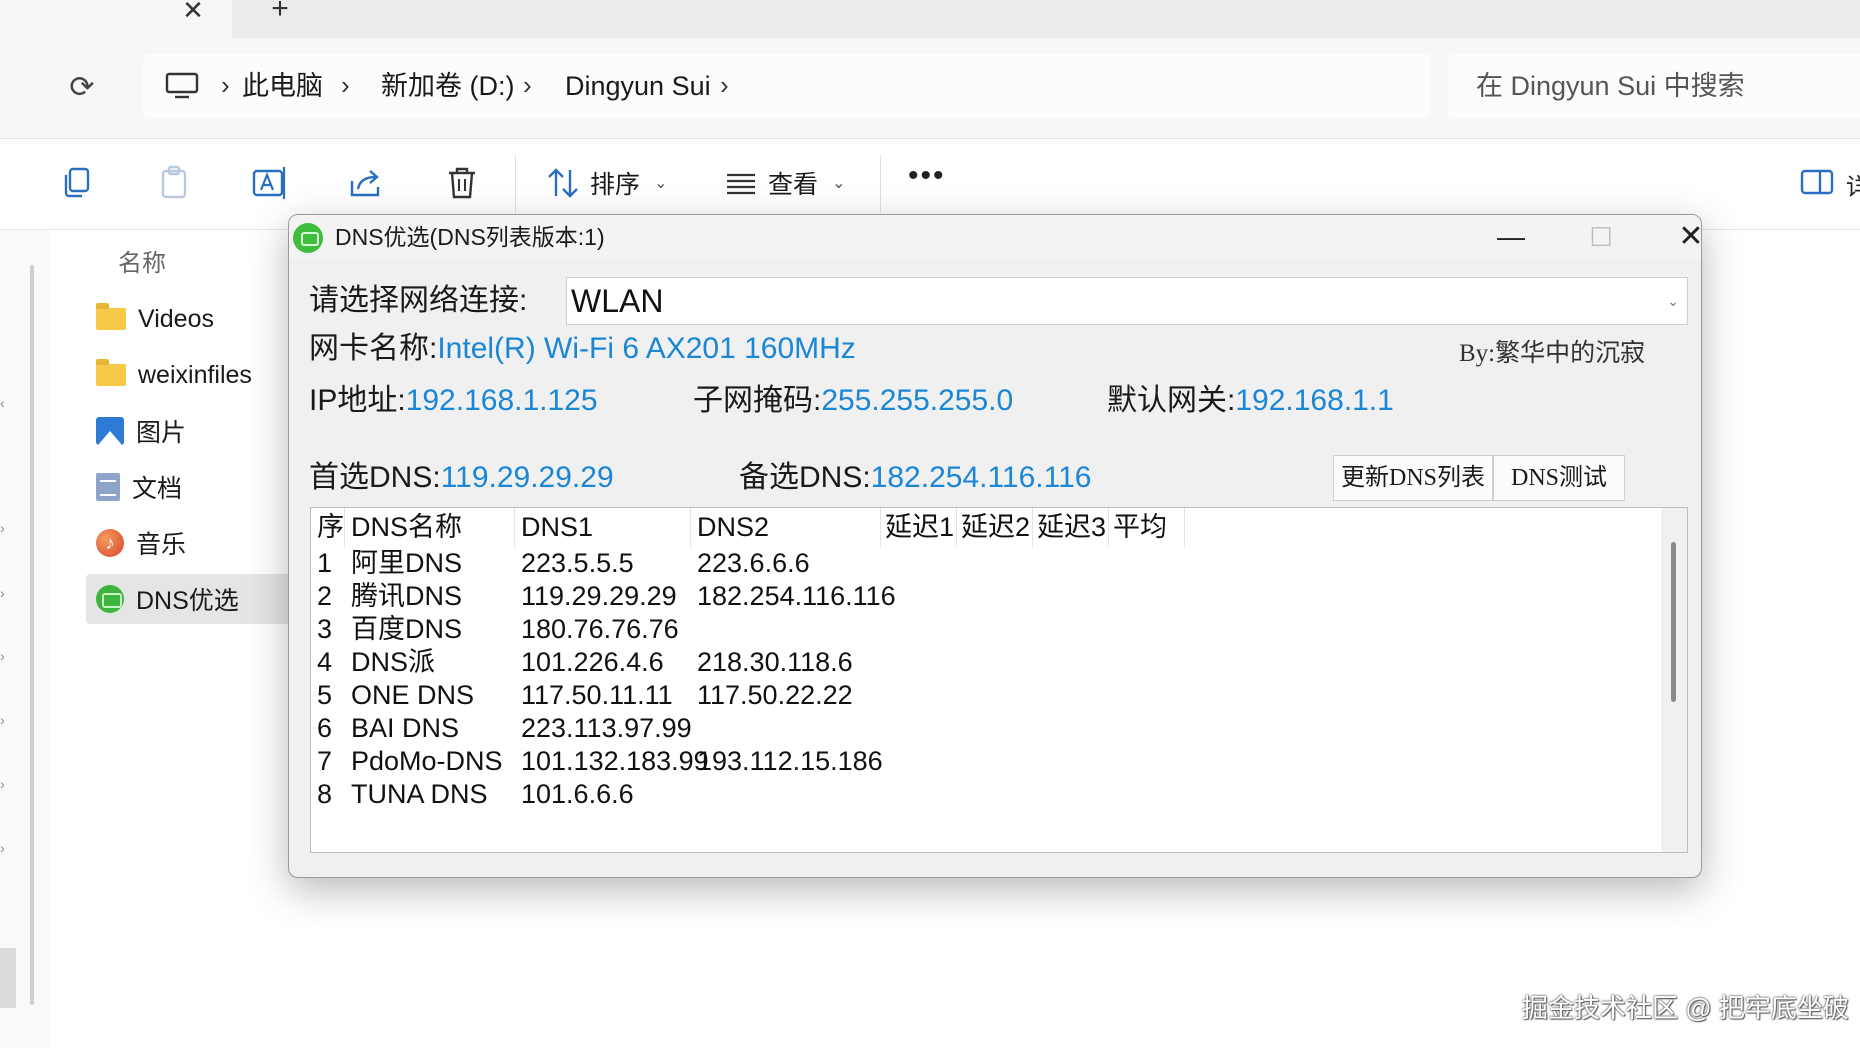  What do you see at coordinates (1127, 301) in the screenshot?
I see `network-select: WLAN ⌄` at bounding box center [1127, 301].